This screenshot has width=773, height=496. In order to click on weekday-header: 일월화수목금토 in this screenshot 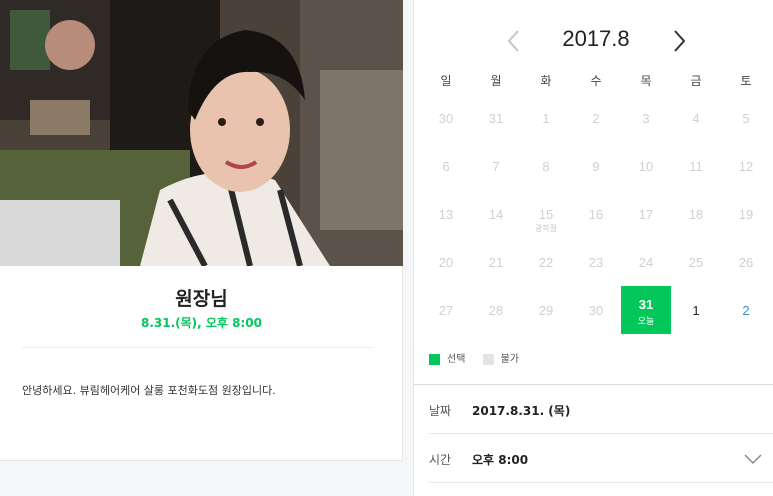, I will do `click(596, 80)`.